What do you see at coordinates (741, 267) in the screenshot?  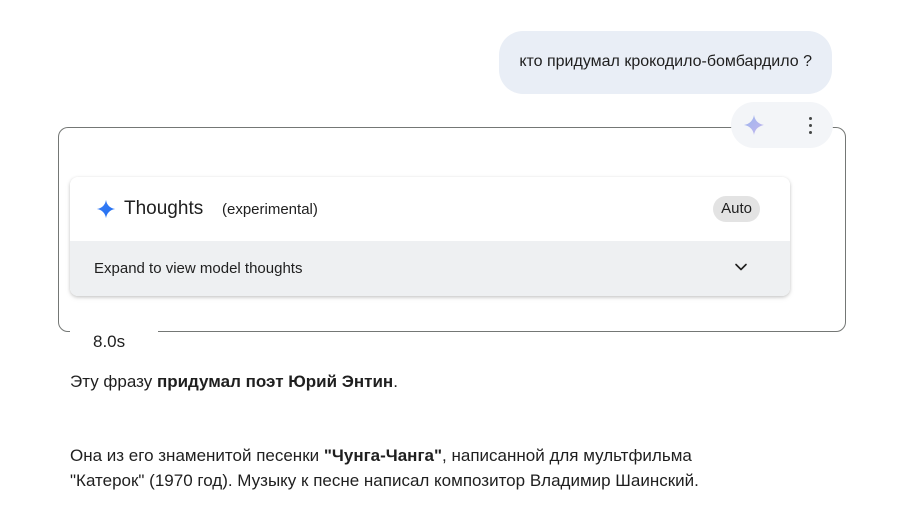 I see `chevron-down-icon` at bounding box center [741, 267].